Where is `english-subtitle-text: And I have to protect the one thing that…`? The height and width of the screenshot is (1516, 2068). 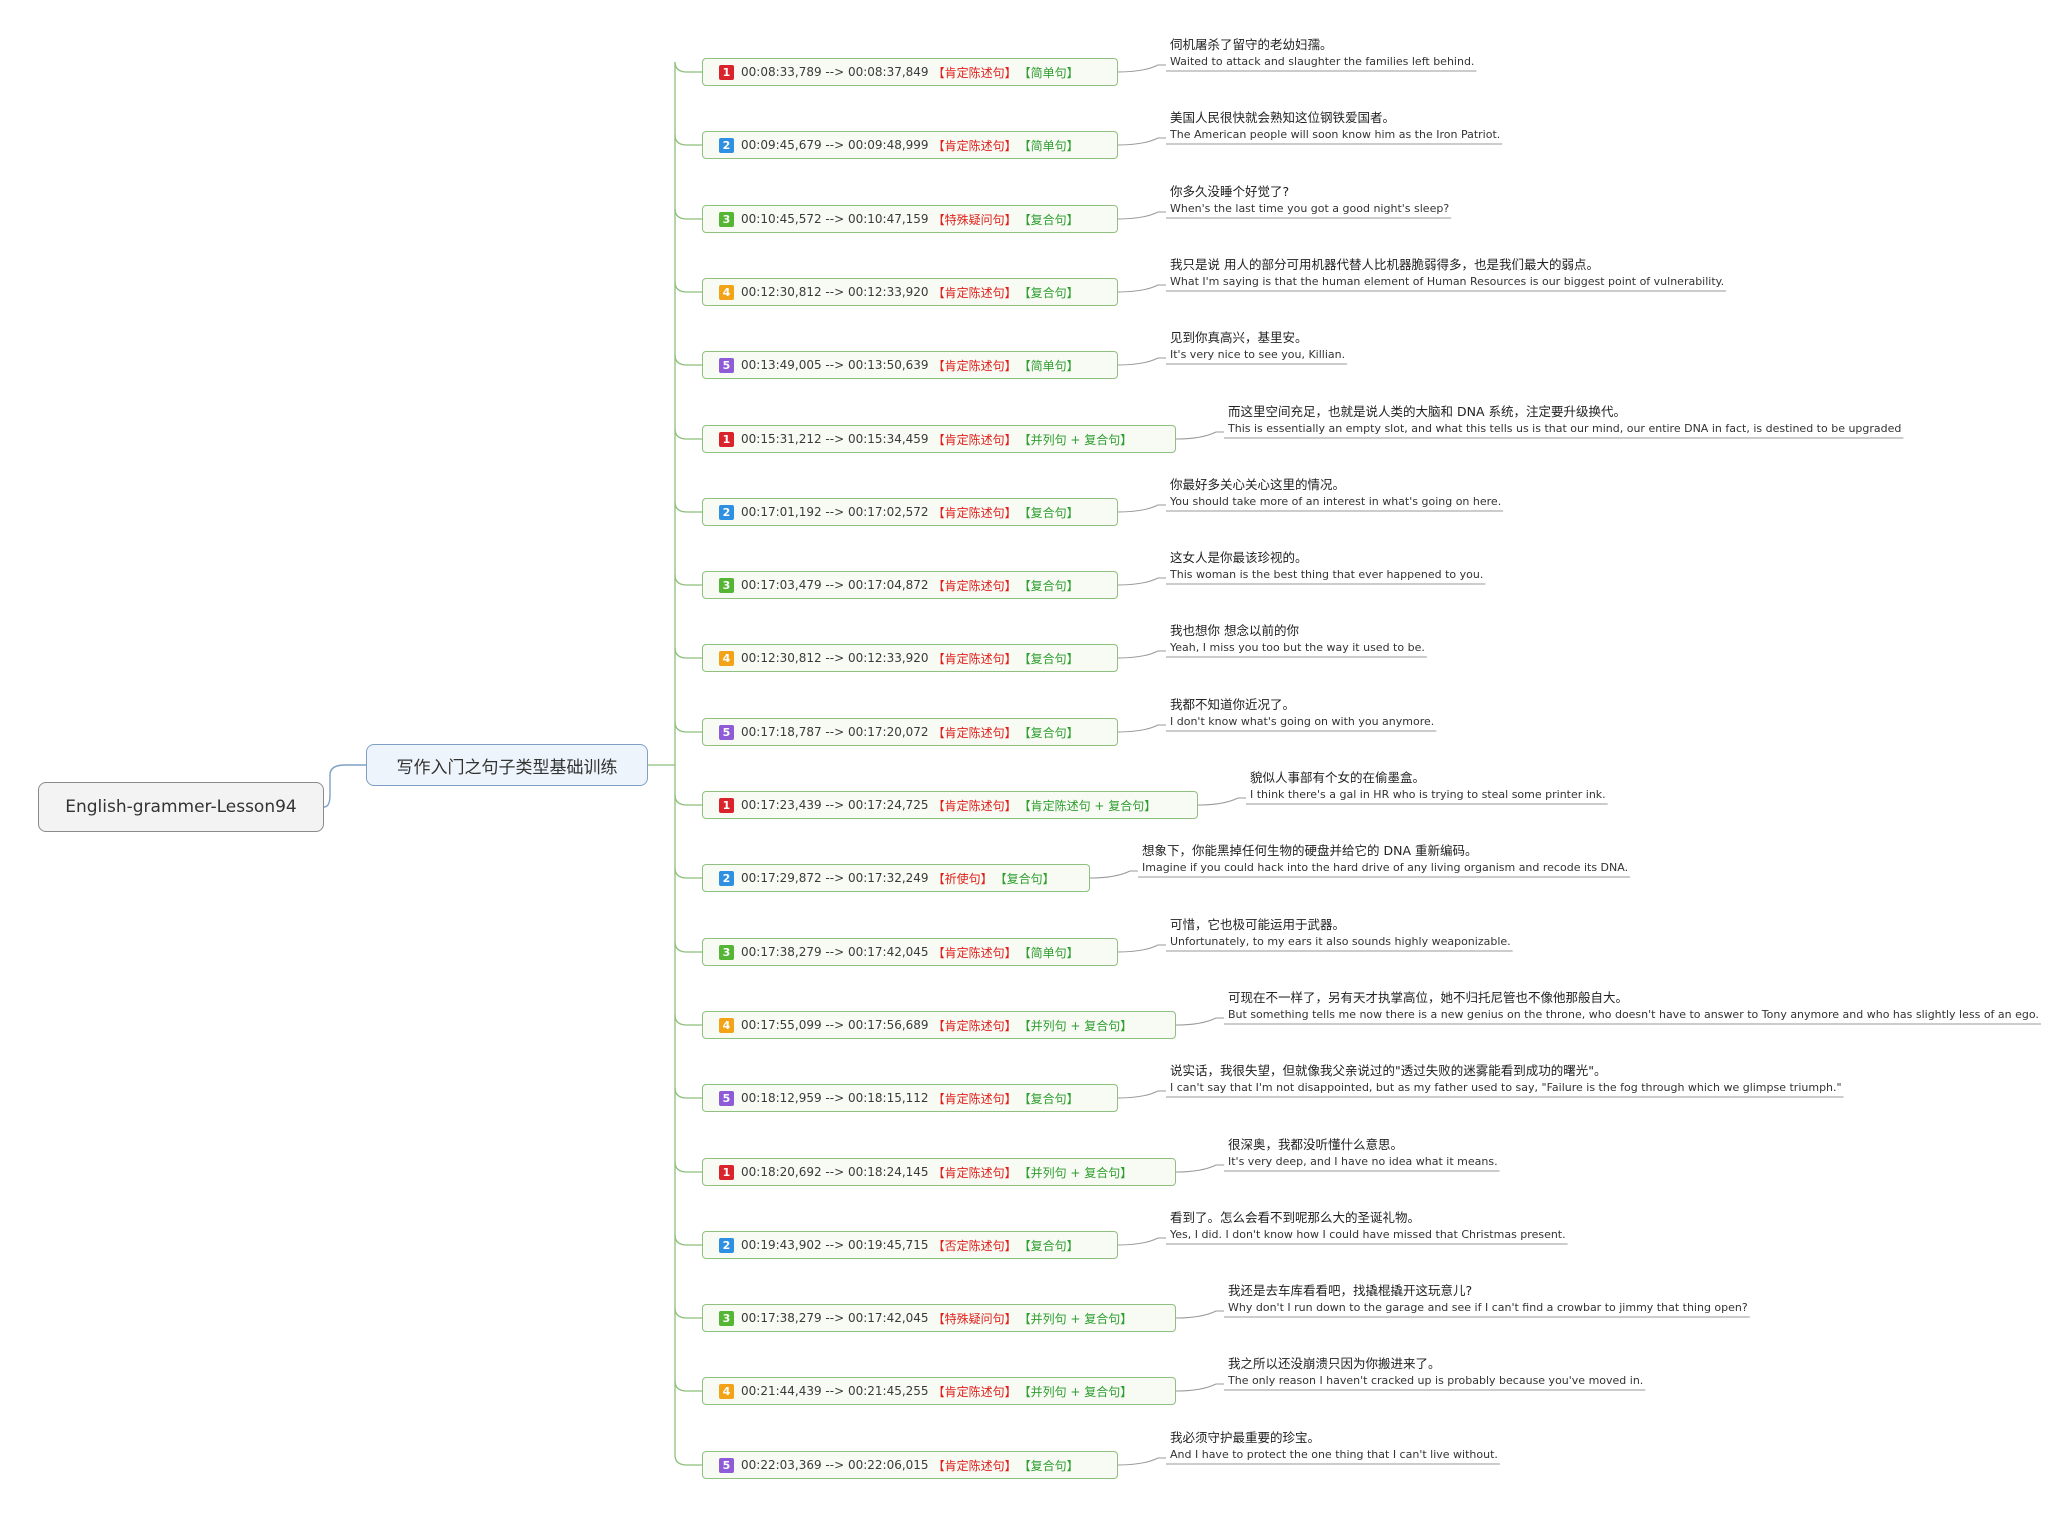 english-subtitle-text: And I have to protect the one thing that… is located at coordinates (1334, 1454).